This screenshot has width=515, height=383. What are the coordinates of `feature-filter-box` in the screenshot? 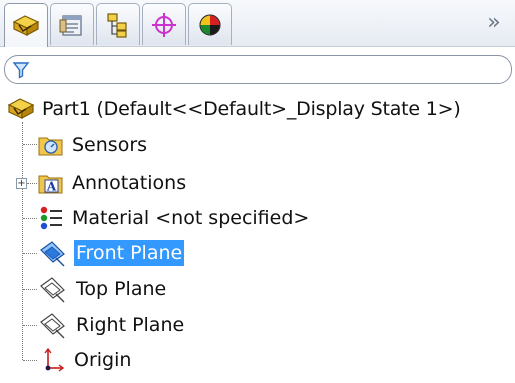 It's located at (258, 69).